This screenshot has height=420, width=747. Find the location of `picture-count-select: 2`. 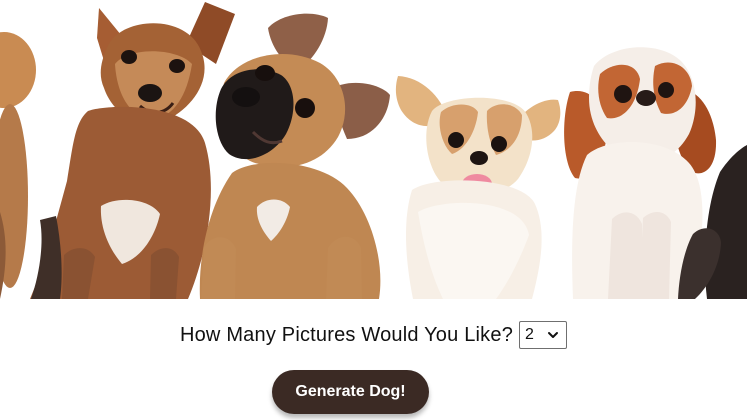

picture-count-select: 2 is located at coordinates (543, 335).